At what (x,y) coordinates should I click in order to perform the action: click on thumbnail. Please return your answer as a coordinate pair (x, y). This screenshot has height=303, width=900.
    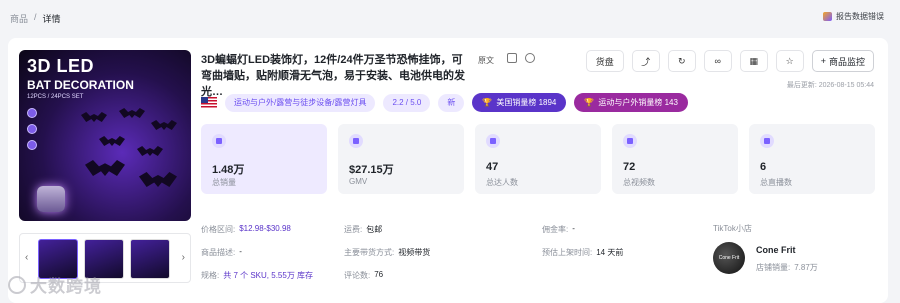
    Looking at the image, I should click on (150, 259).